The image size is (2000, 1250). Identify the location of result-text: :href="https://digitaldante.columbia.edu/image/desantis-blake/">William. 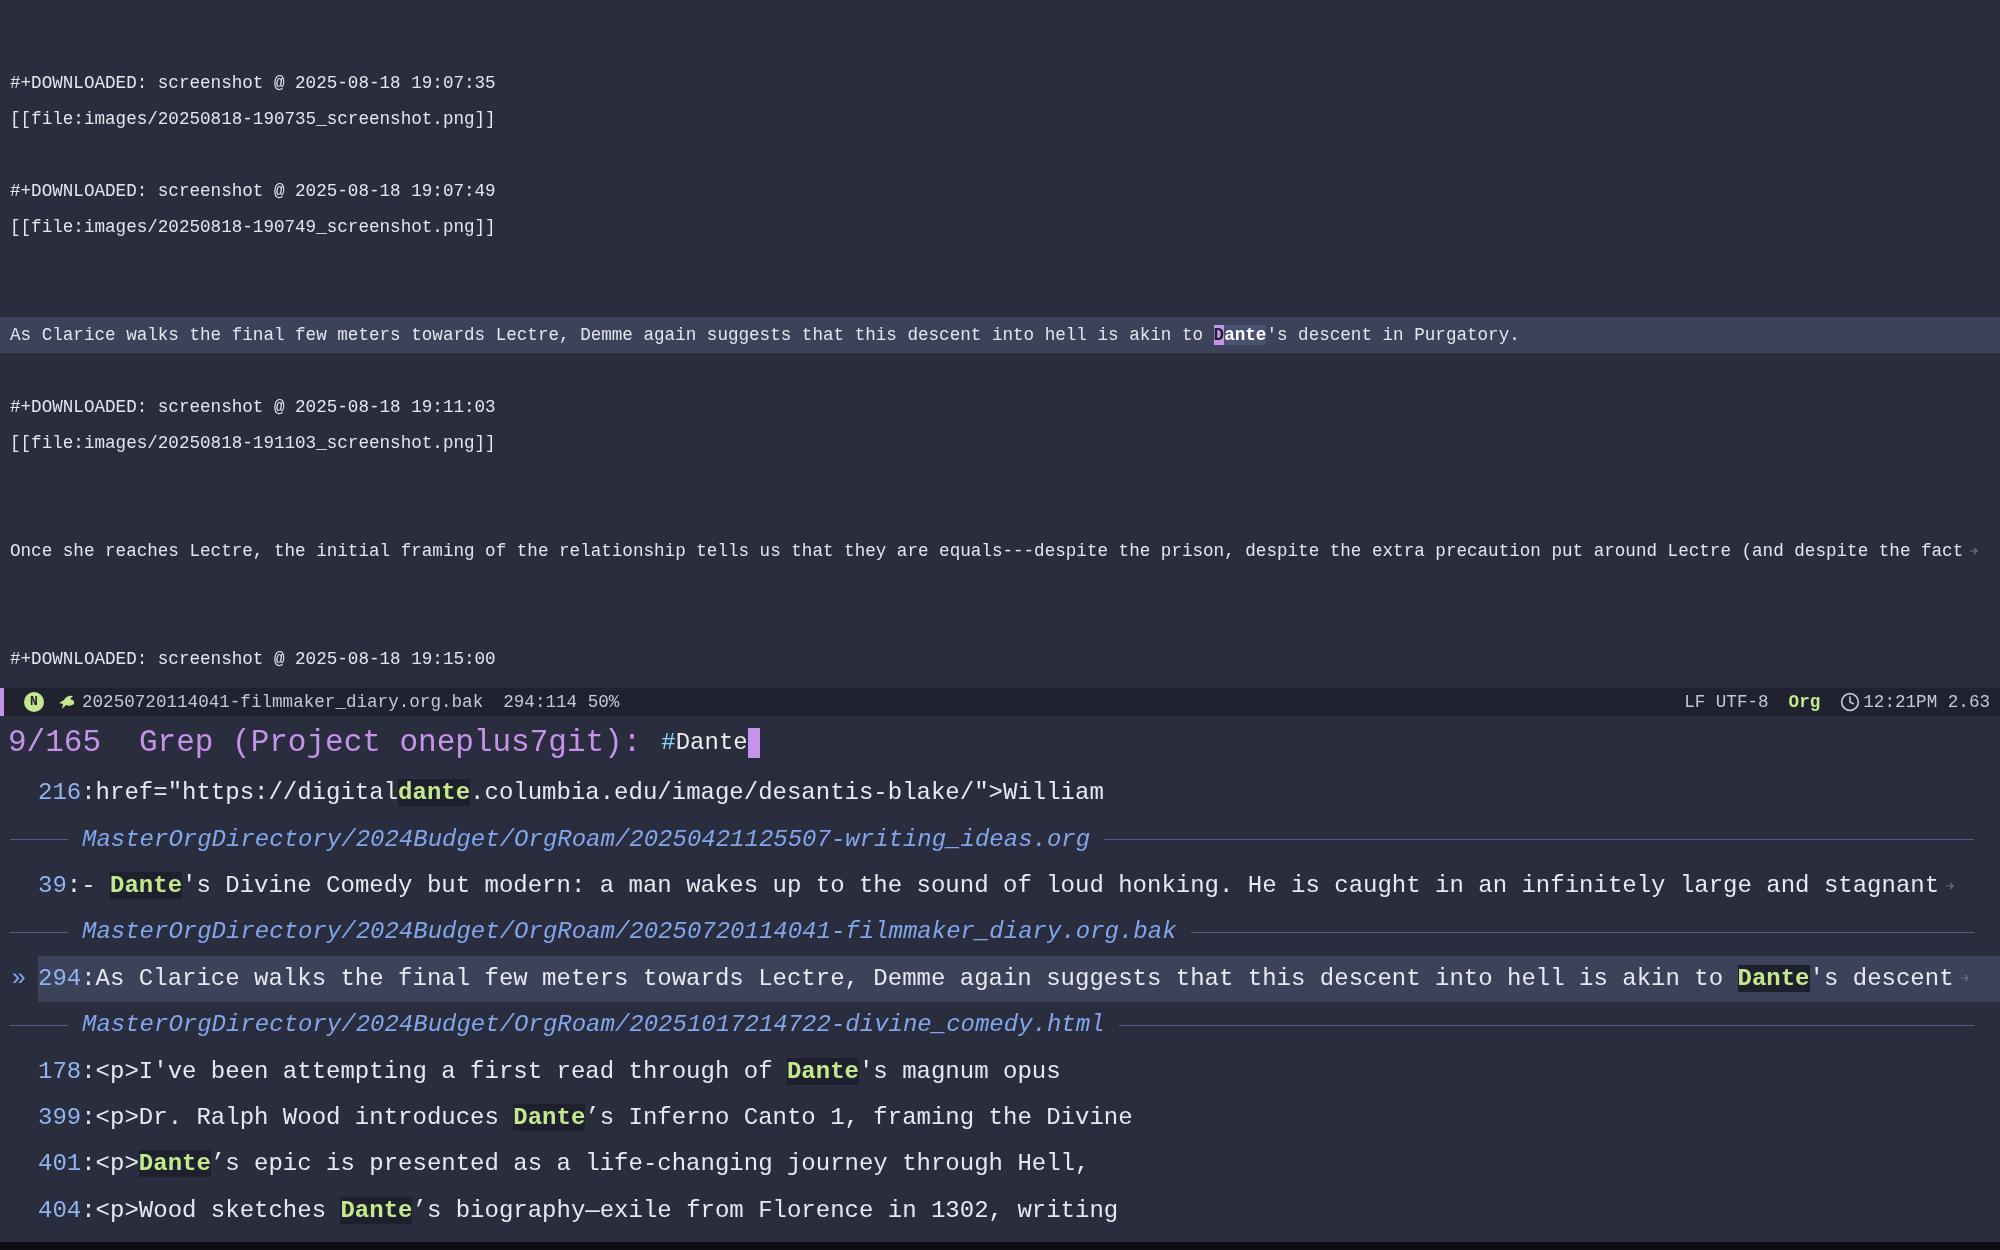
(592, 793).